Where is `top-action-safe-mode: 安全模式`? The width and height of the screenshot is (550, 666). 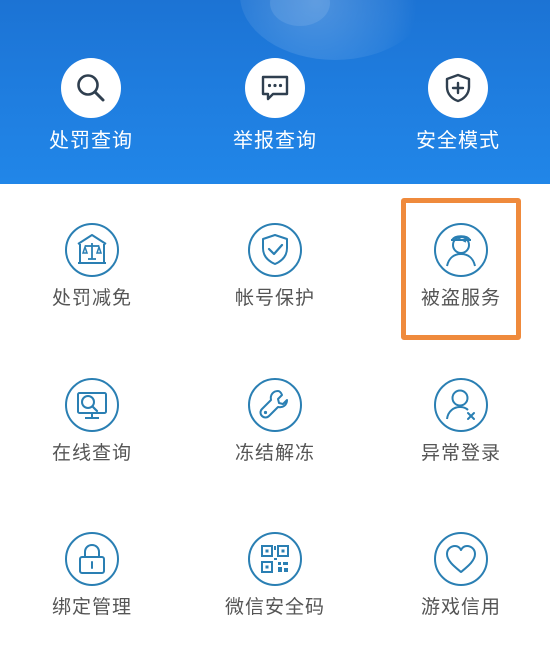 top-action-safe-mode: 安全模式 is located at coordinates (458, 106).